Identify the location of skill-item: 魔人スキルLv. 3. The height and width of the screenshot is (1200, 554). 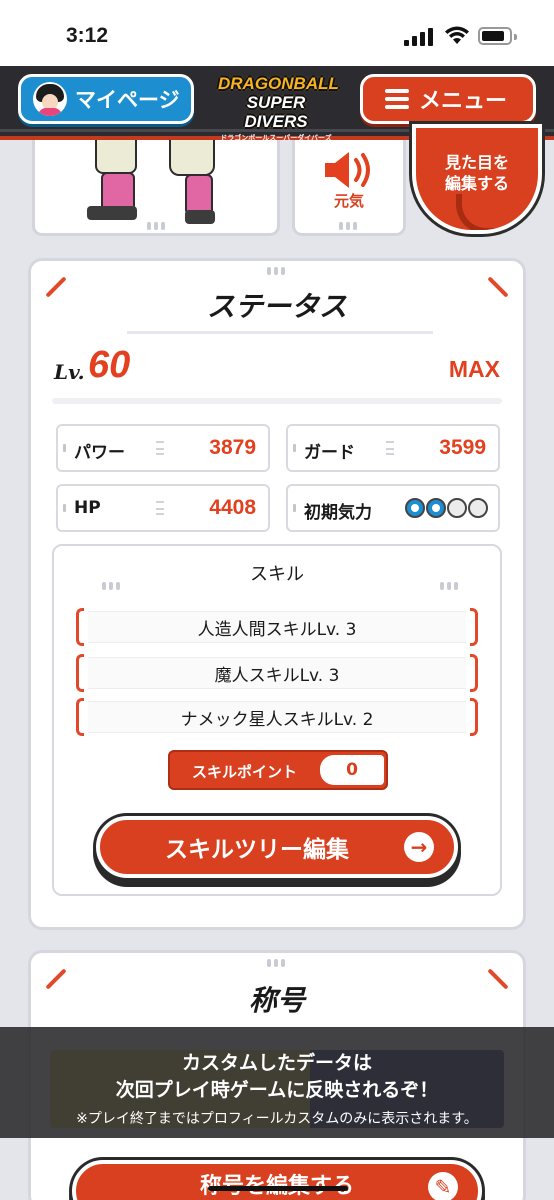
(277, 673).